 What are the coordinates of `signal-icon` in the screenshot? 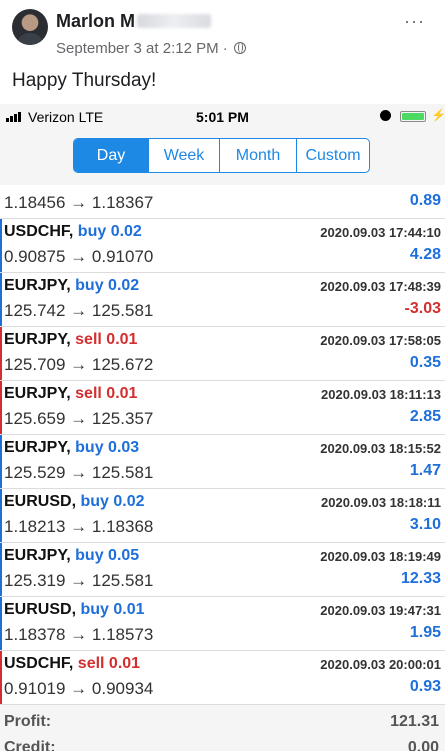 It's located at (16, 117).